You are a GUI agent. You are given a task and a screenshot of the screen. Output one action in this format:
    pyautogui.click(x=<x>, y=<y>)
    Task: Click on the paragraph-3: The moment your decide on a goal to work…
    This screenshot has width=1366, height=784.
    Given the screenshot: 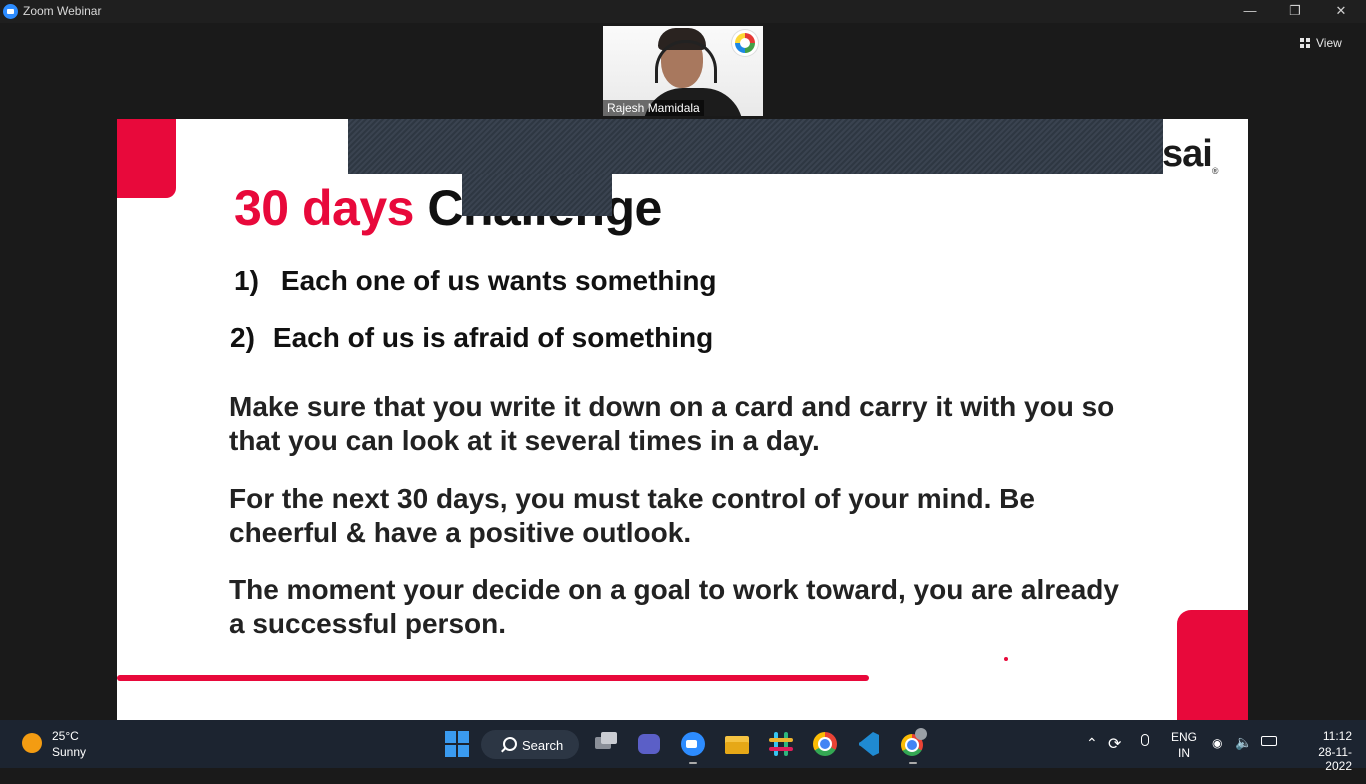 What is the action you would take?
    pyautogui.click(x=674, y=606)
    